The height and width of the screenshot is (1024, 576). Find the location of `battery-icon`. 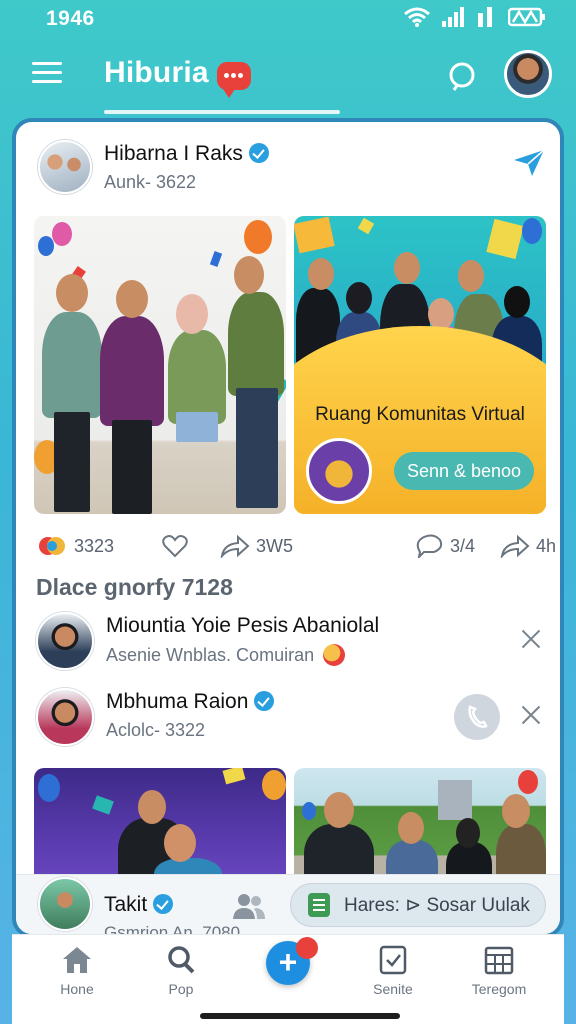

battery-icon is located at coordinates (526, 17).